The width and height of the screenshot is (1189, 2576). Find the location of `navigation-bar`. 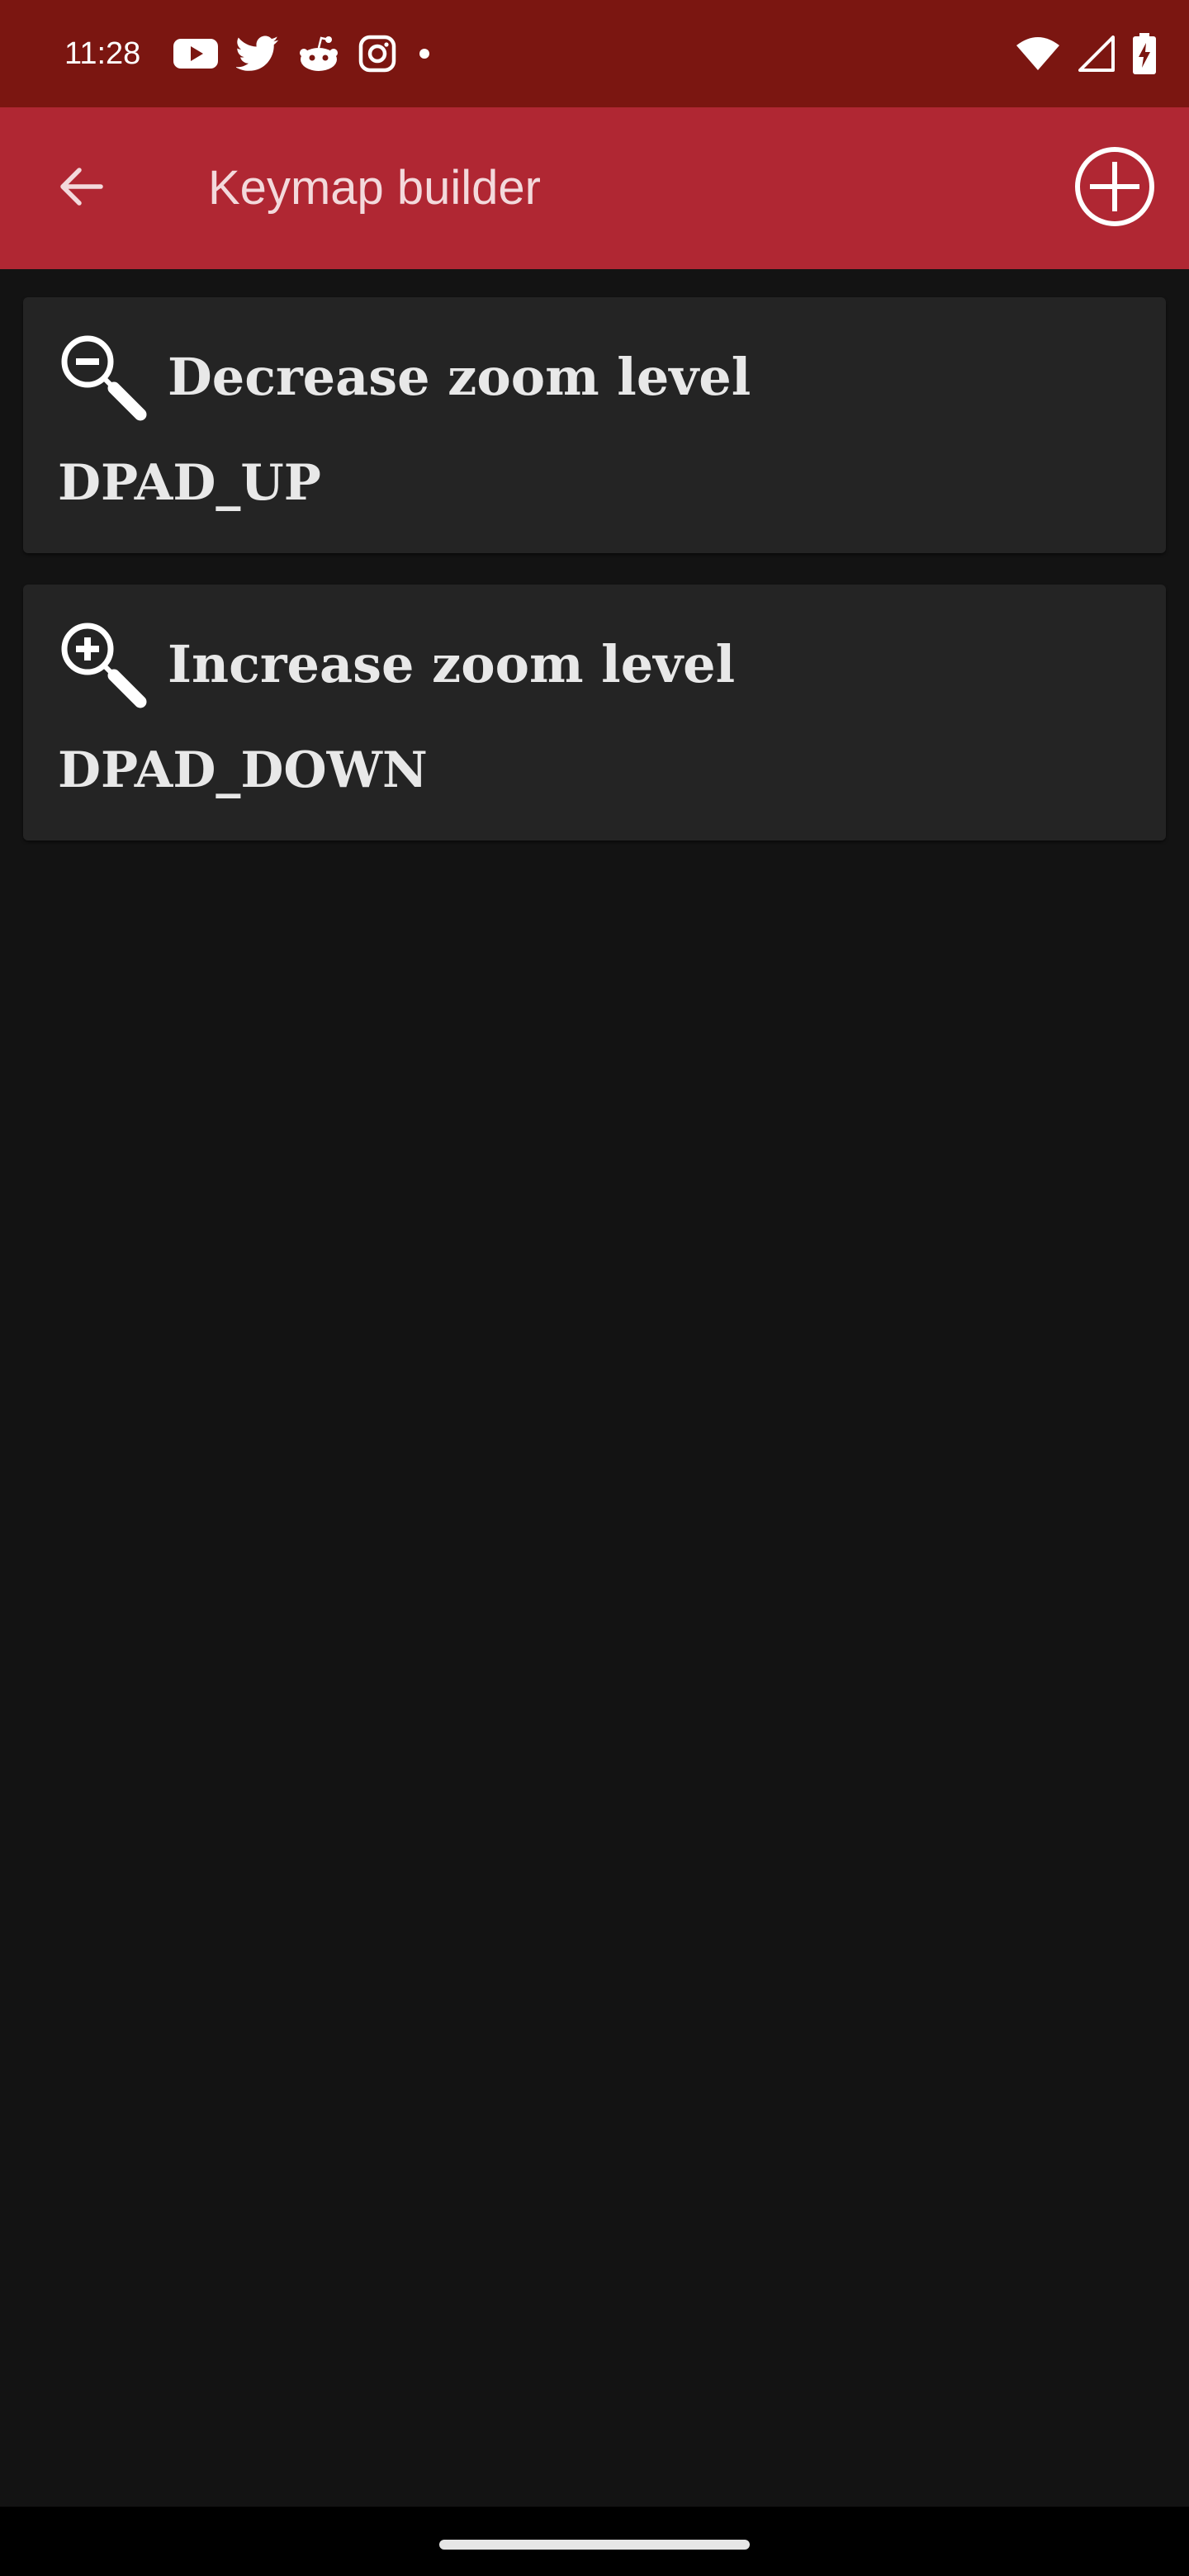

navigation-bar is located at coordinates (594, 2541).